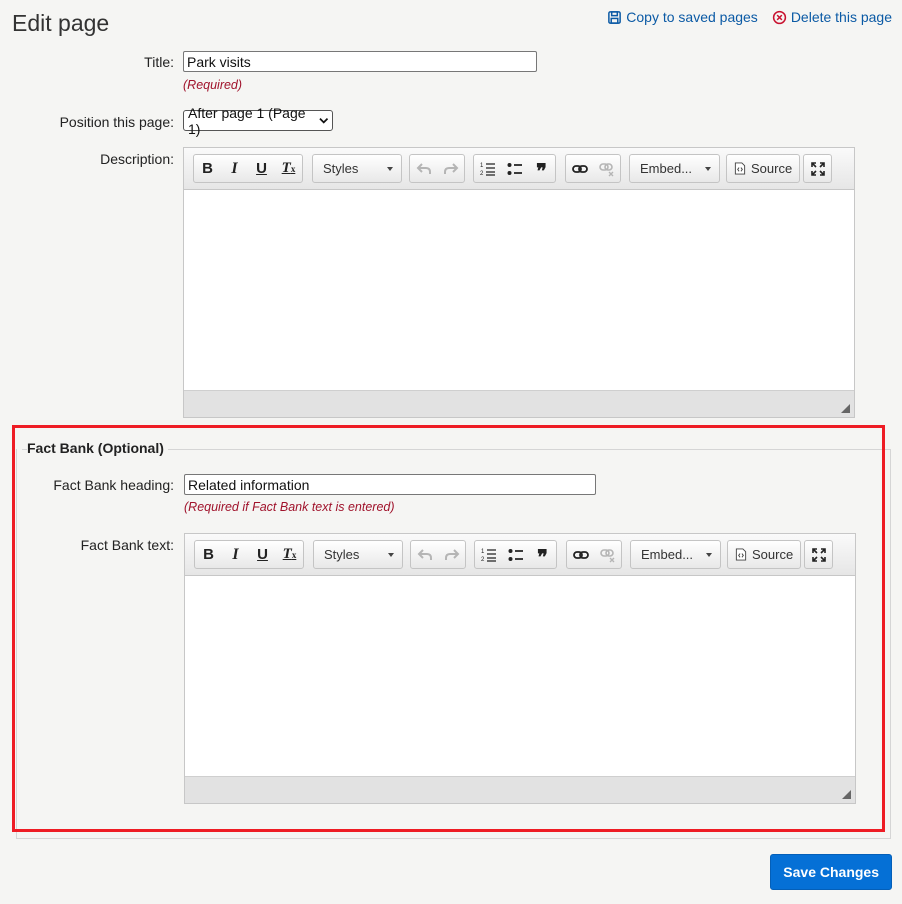 This screenshot has width=902, height=904. Describe the element at coordinates (289, 507) in the screenshot. I see `fact-bank-heading-hint: (Required if Fact Bank text is entered)` at that location.